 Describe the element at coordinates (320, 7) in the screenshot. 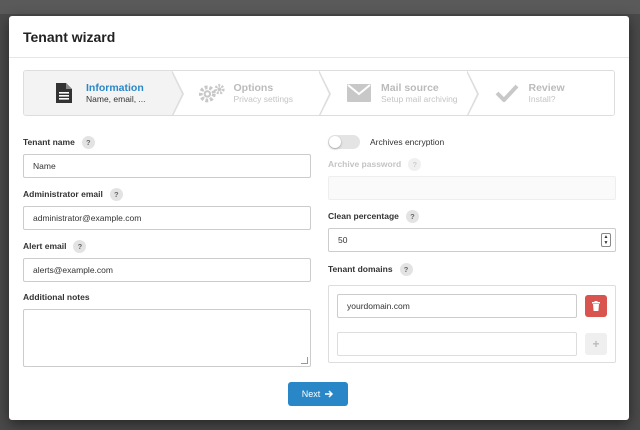

I see `background-toolbar` at that location.